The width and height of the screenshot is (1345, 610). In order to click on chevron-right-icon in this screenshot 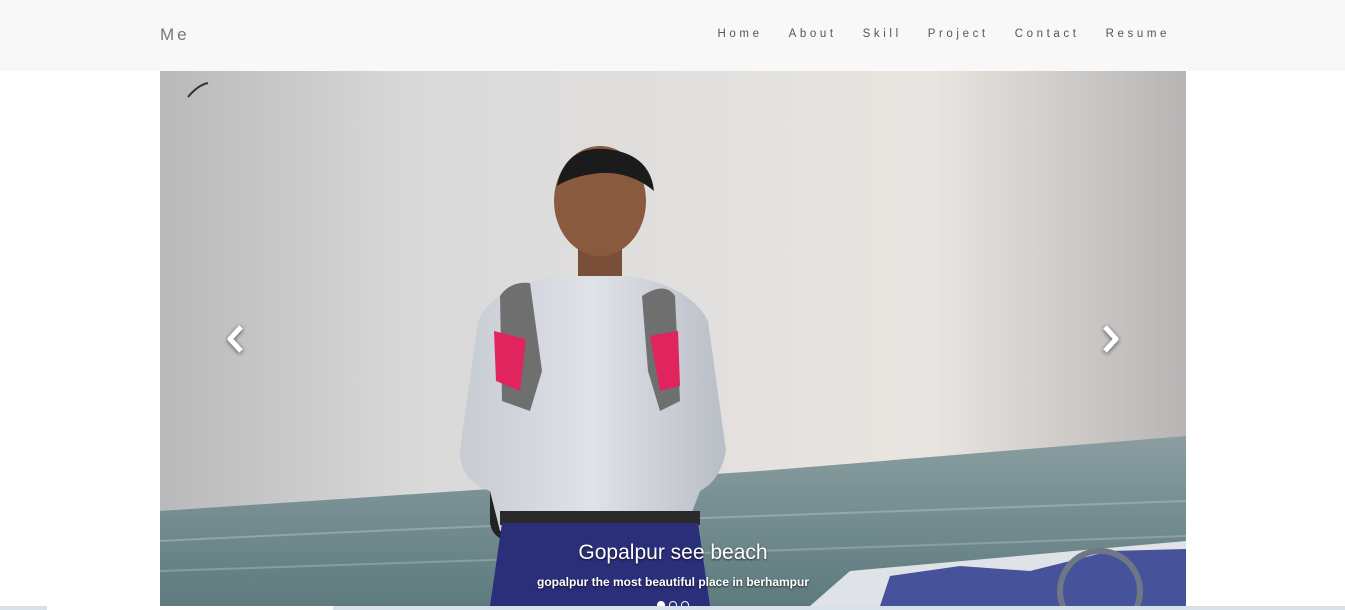, I will do `click(1111, 338)`.